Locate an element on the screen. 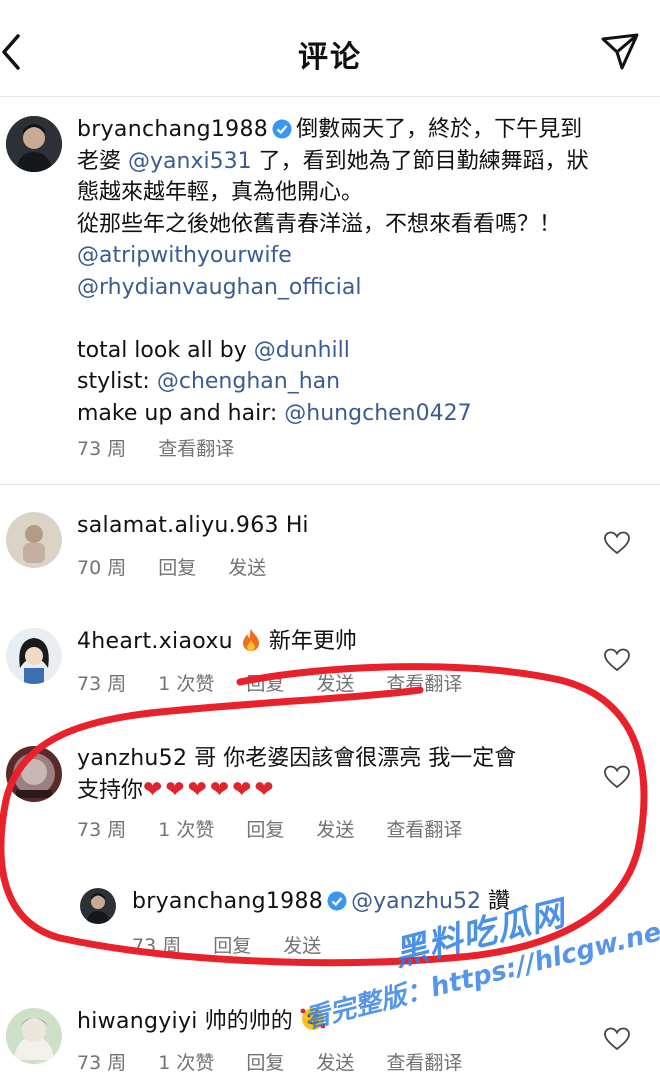 This screenshot has width=660, height=1089. mention-link: @hungchen0427 is located at coordinates (377, 413).